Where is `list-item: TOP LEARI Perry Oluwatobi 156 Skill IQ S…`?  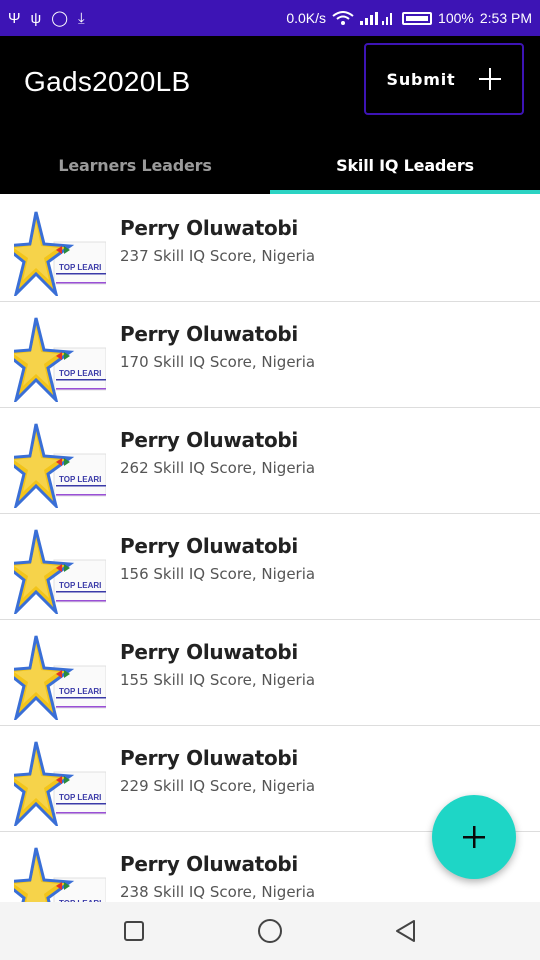
list-item: TOP LEARI Perry Oluwatobi 156 Skill IQ S… is located at coordinates (270, 567).